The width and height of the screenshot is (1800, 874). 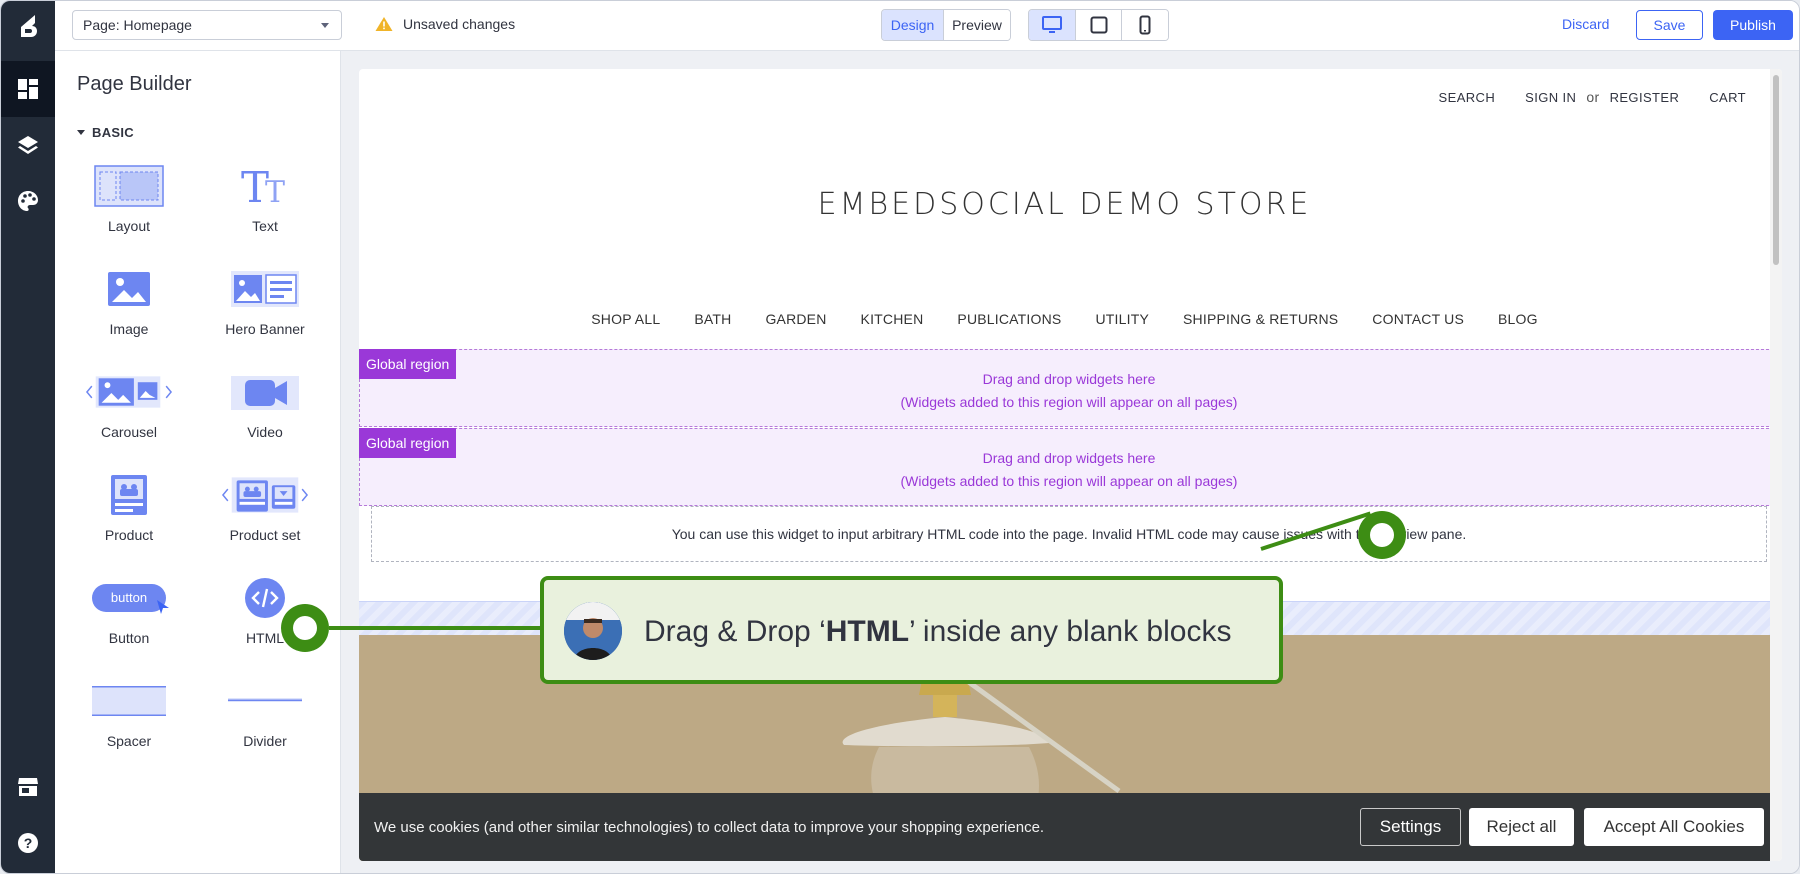 I want to click on cart-link: CART, so click(x=1727, y=97).